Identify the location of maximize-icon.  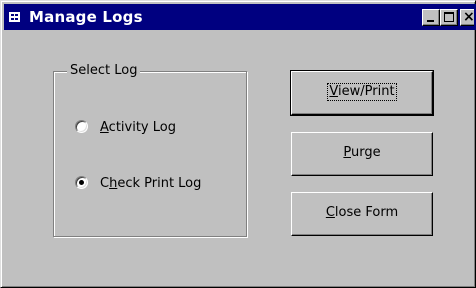
(449, 17).